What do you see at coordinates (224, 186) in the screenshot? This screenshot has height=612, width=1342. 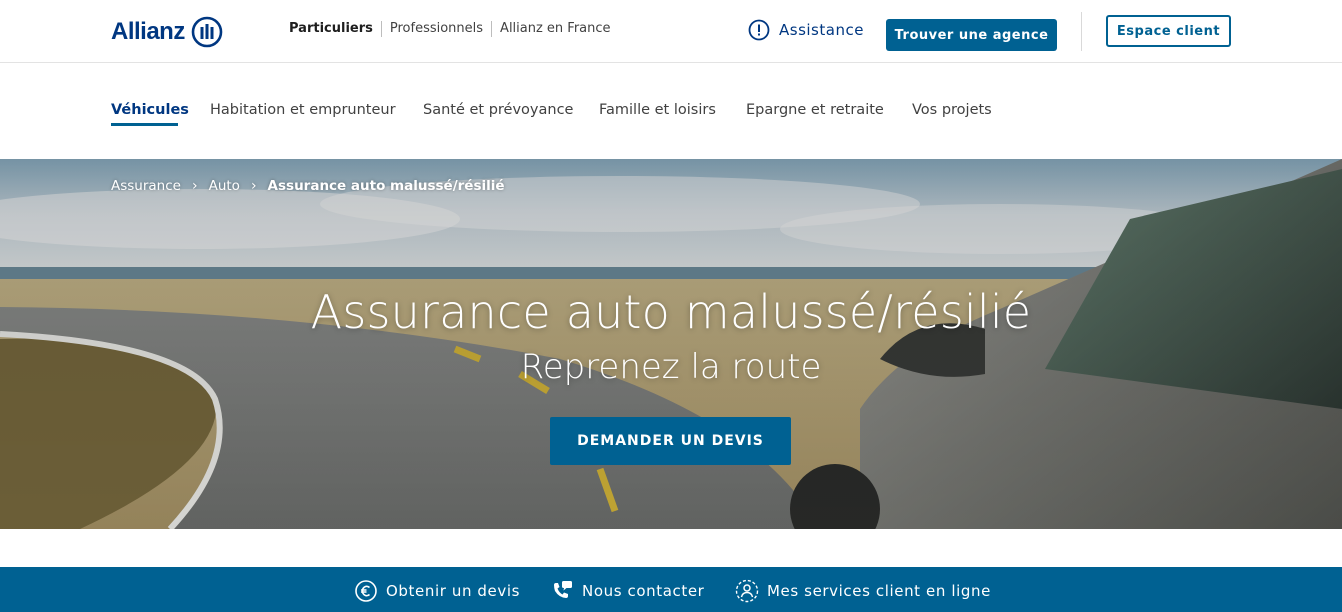 I see `breadcrumb-link-auto: Auto` at bounding box center [224, 186].